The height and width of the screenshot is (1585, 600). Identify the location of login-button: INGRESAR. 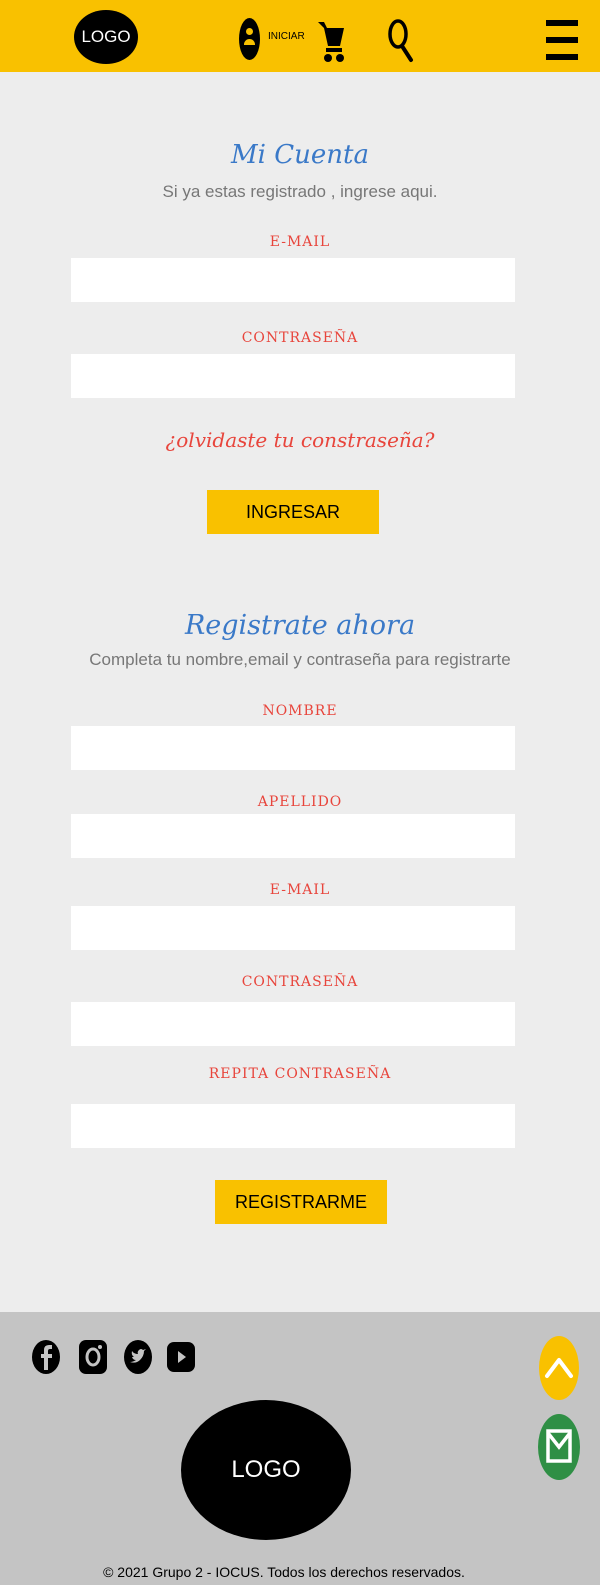
(293, 512).